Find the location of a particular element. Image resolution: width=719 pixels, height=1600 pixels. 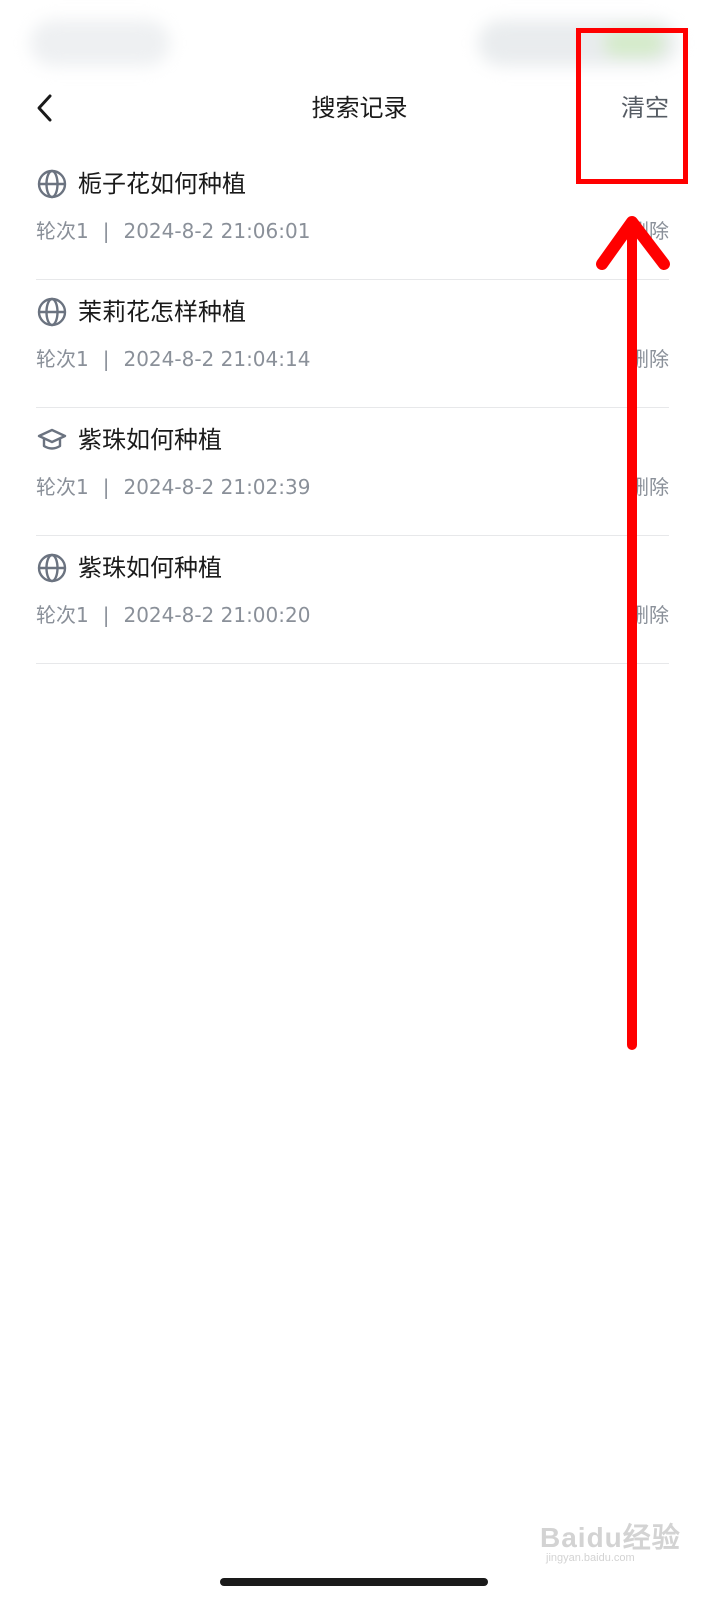

chevron-left-icon is located at coordinates (44, 108).